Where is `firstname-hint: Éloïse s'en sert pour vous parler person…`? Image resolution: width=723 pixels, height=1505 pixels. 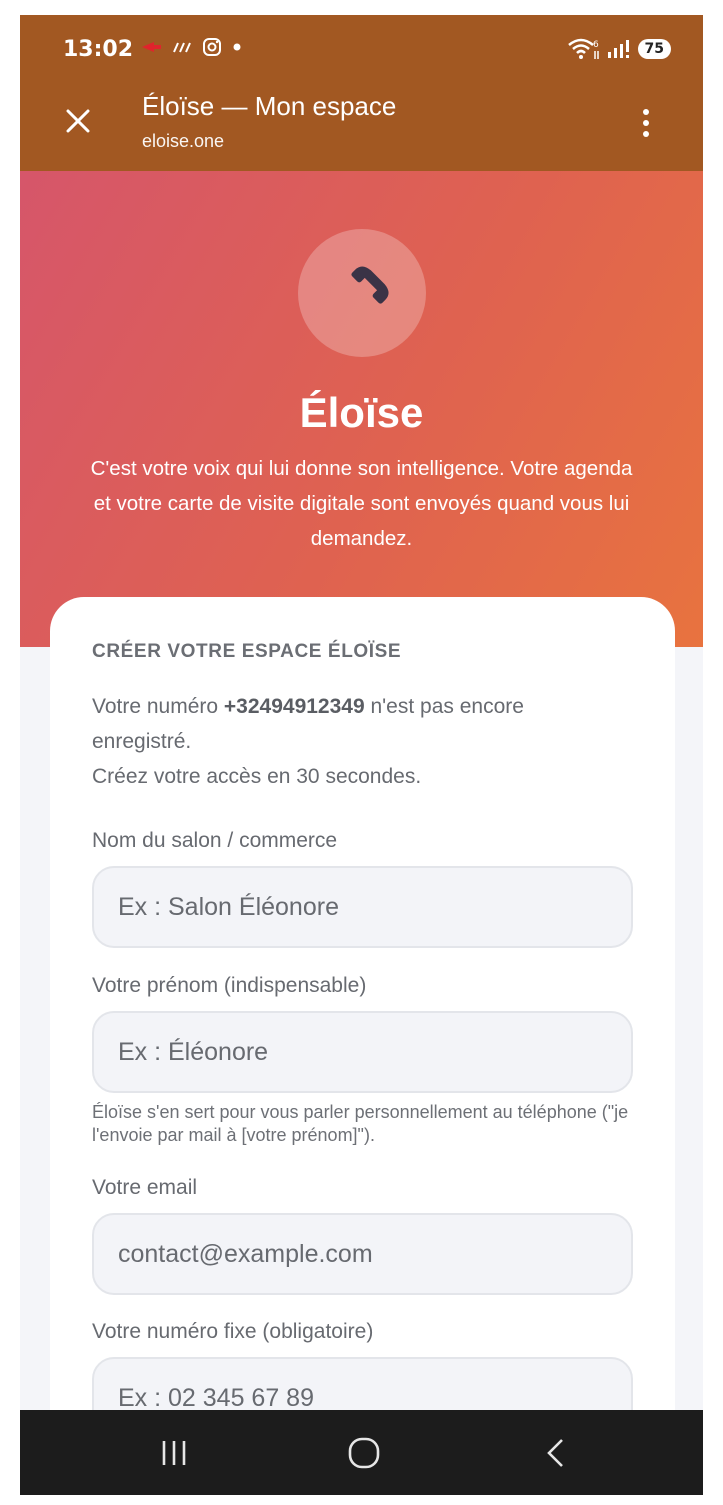 firstname-hint: Éloïse s'en sert pour vous parler person… is located at coordinates (360, 1123).